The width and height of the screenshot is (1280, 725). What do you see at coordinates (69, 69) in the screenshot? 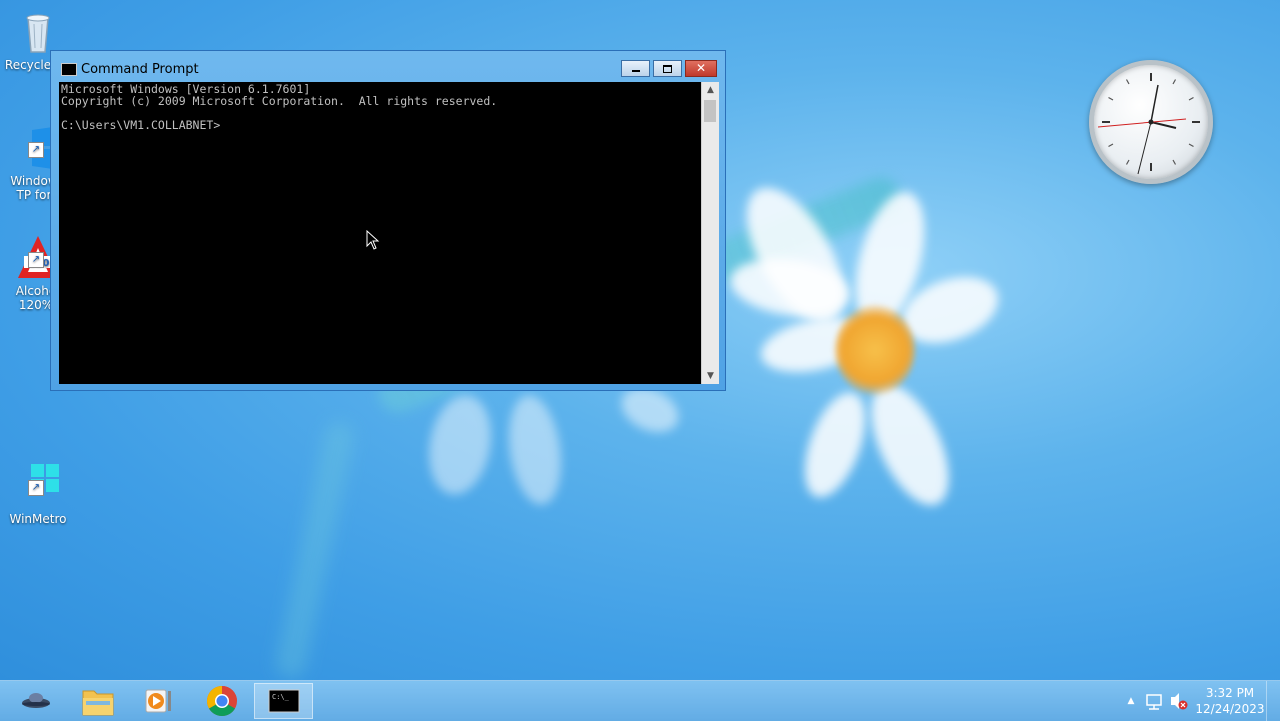
I see `cmd-icon` at bounding box center [69, 69].